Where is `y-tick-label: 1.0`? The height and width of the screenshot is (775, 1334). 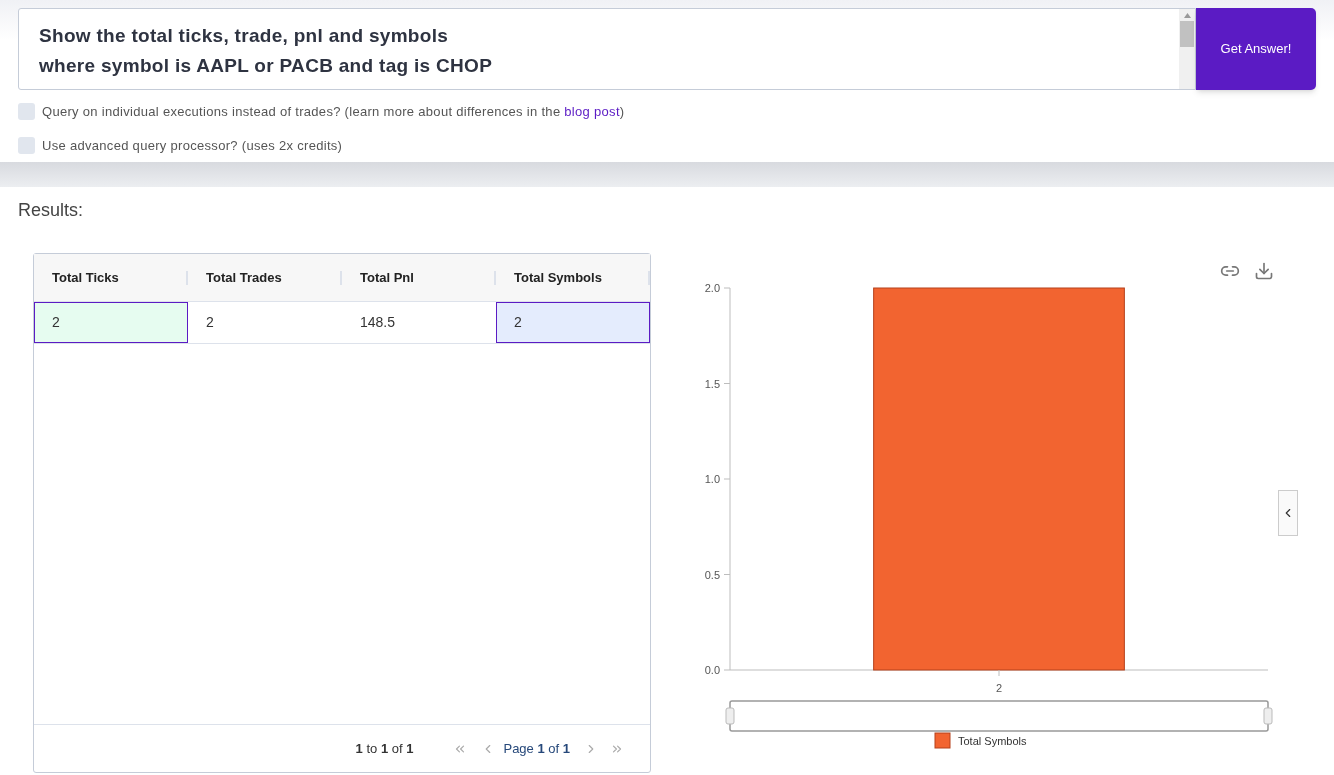 y-tick-label: 1.0 is located at coordinates (712, 479).